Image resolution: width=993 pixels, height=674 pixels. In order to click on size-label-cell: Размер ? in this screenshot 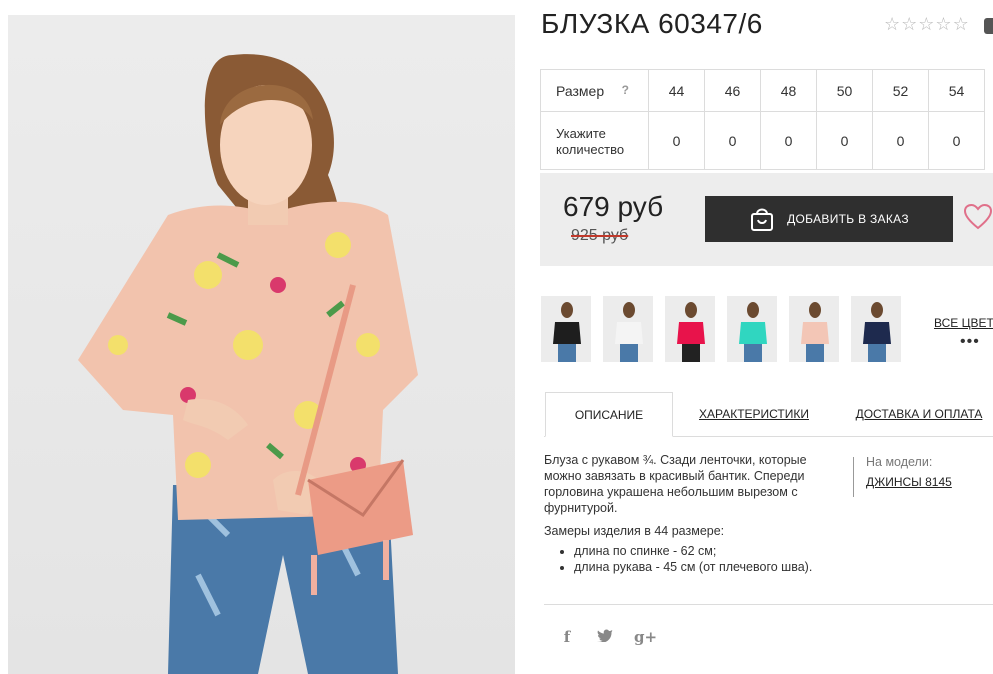, I will do `click(594, 90)`.